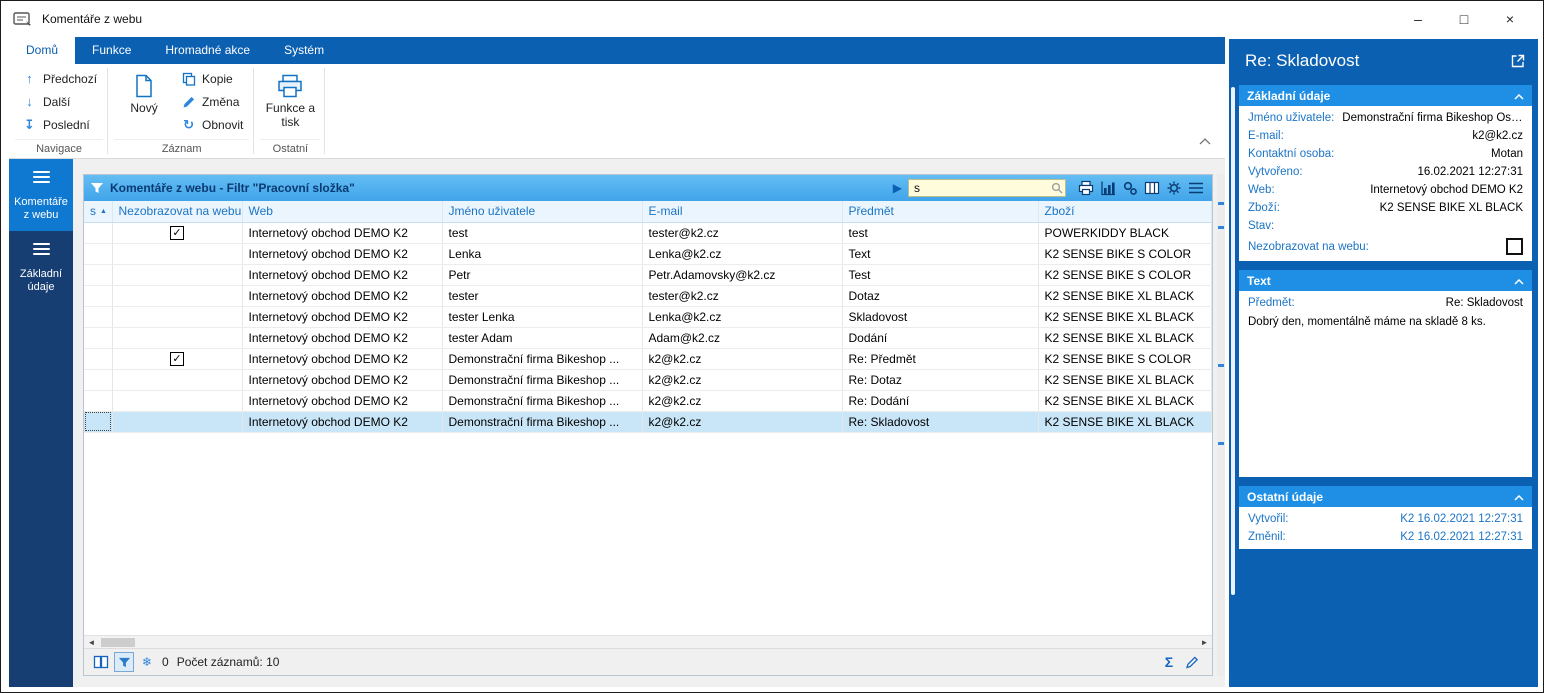 This screenshot has height=693, width=1544. I want to click on sidebar-item-zakladni-udaje: Základní údaje, so click(41, 267).